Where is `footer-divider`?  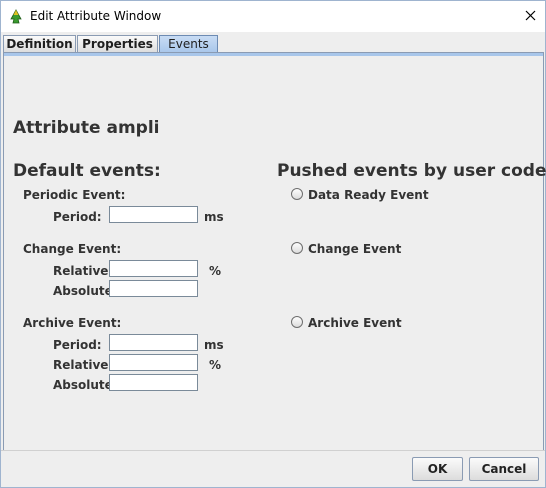 footer-divider is located at coordinates (273, 450).